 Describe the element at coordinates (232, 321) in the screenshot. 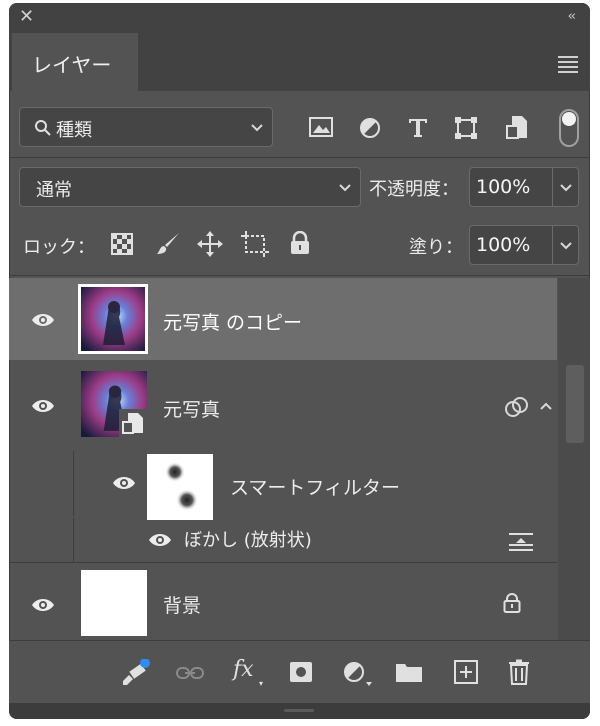

I see `layer-name: 元写真 のコピー` at that location.